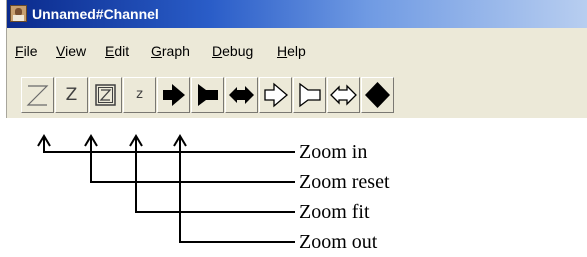 This screenshot has width=587, height=257. What do you see at coordinates (344, 182) in the screenshot?
I see `zoom-reset-annotation: Zoom reset` at bounding box center [344, 182].